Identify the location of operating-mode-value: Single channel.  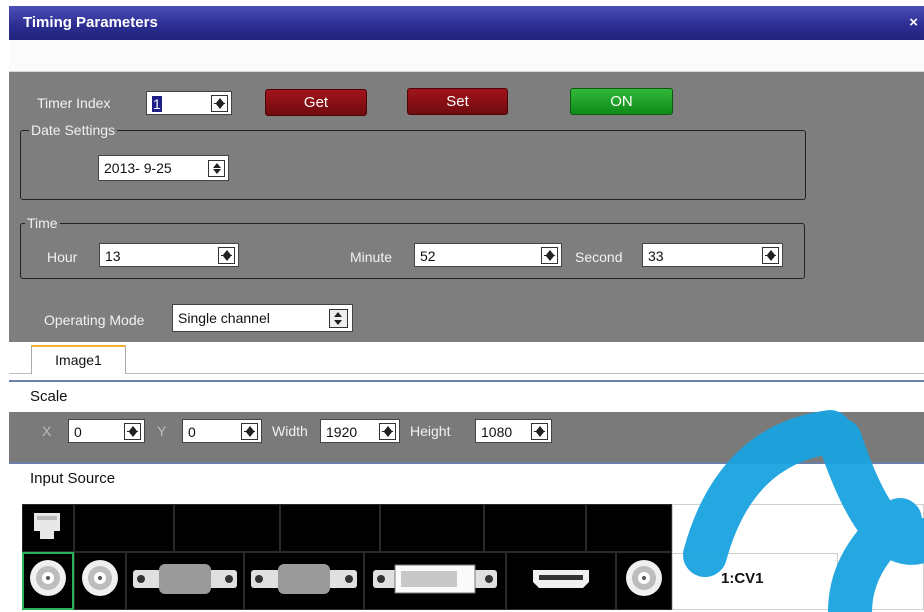
(224, 318).